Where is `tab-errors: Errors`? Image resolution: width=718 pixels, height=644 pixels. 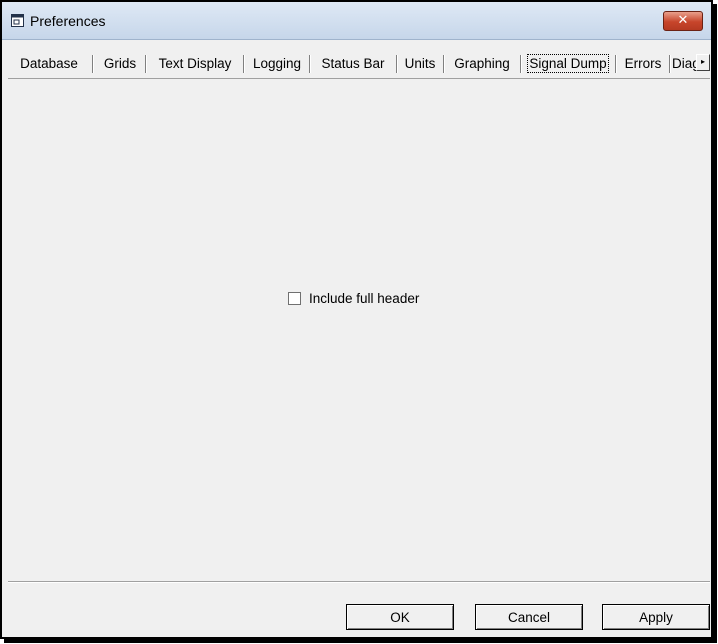 tab-errors: Errors is located at coordinates (643, 63).